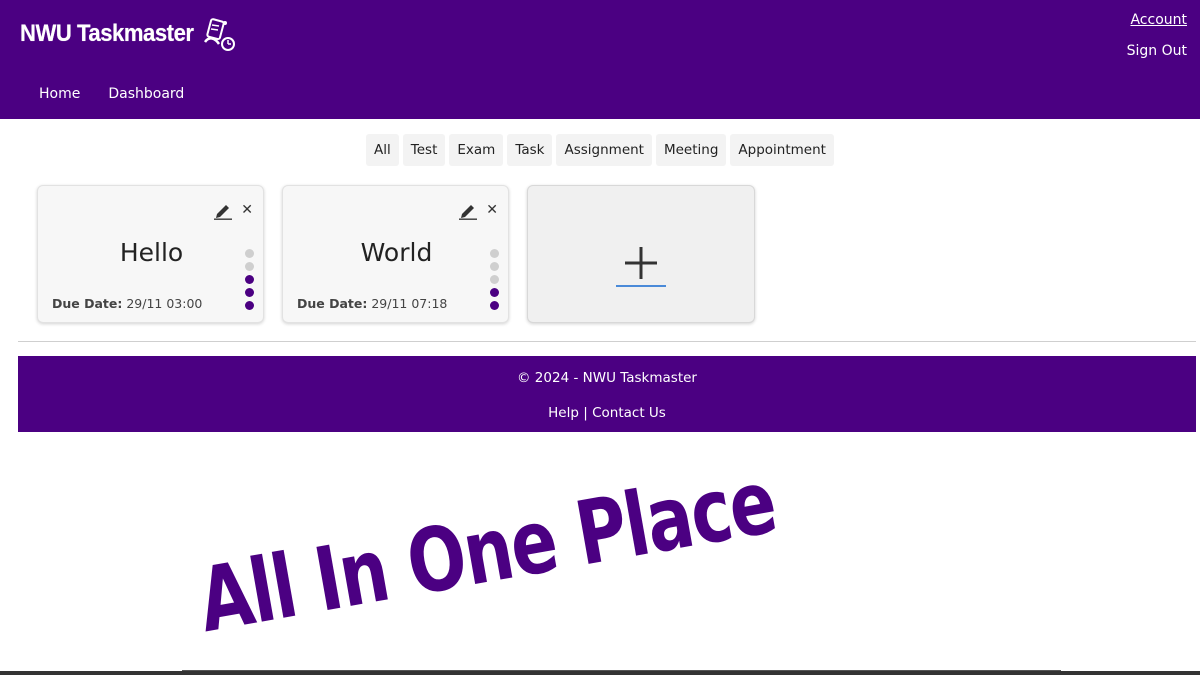 The image size is (1200, 675). I want to click on due-date-value: 29/11 03:00, so click(164, 303).